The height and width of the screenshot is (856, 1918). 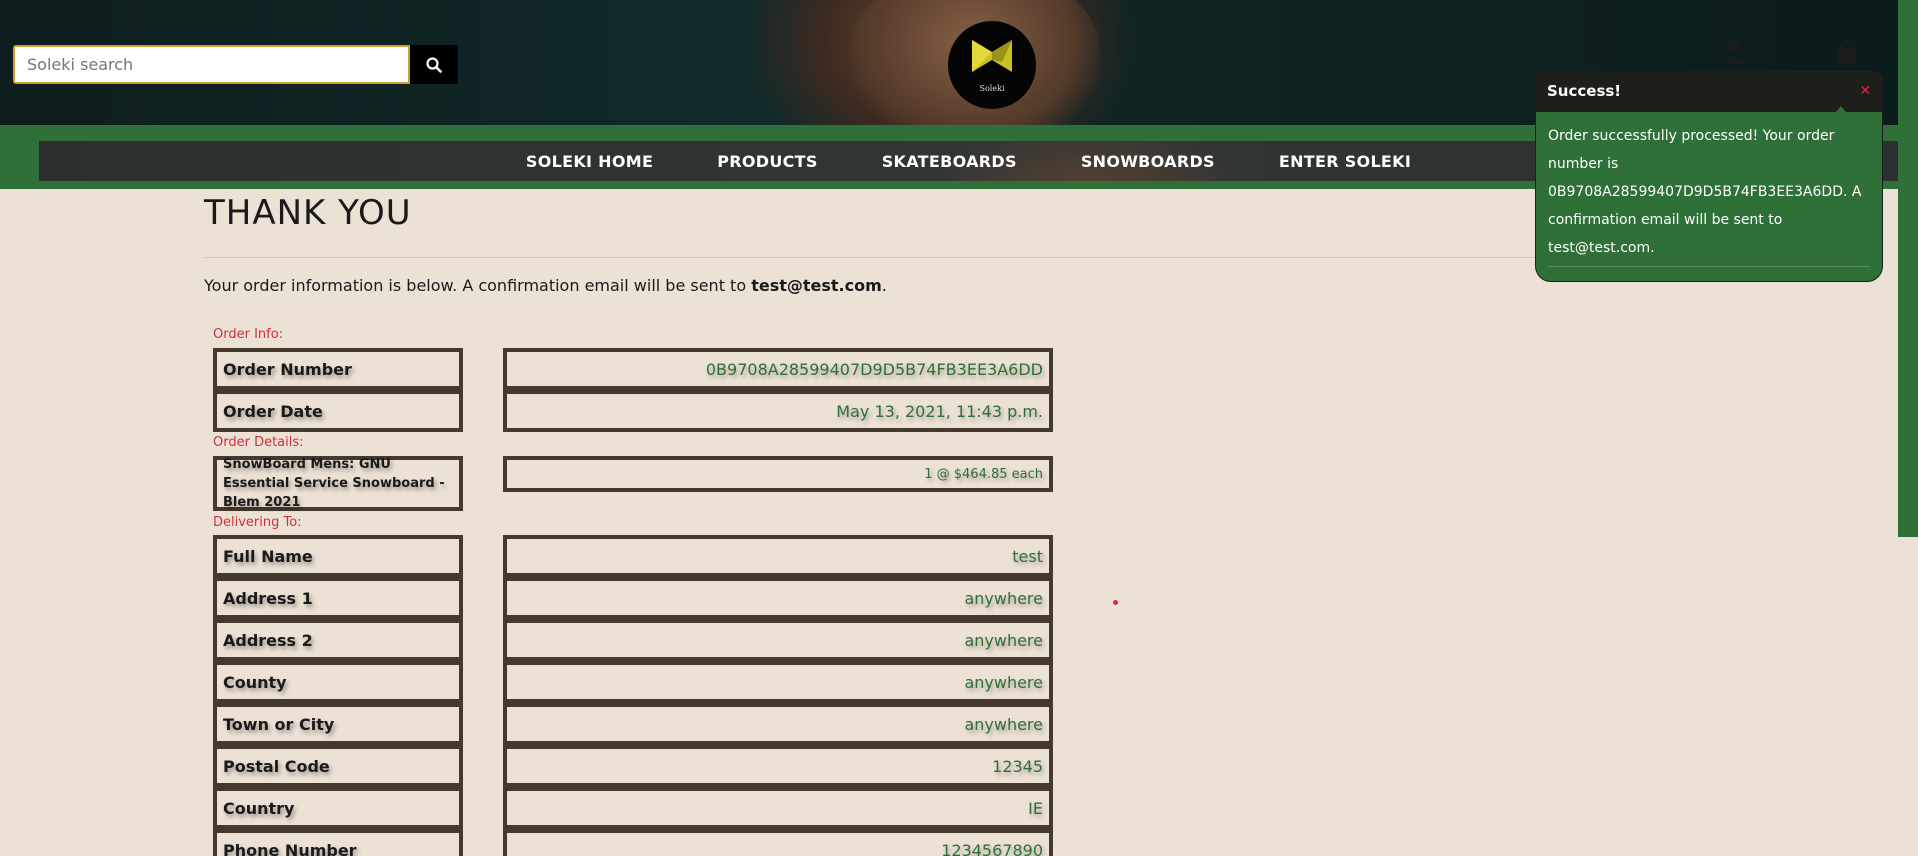 I want to click on section-label-order-info: Order Info:, so click(x=248, y=334).